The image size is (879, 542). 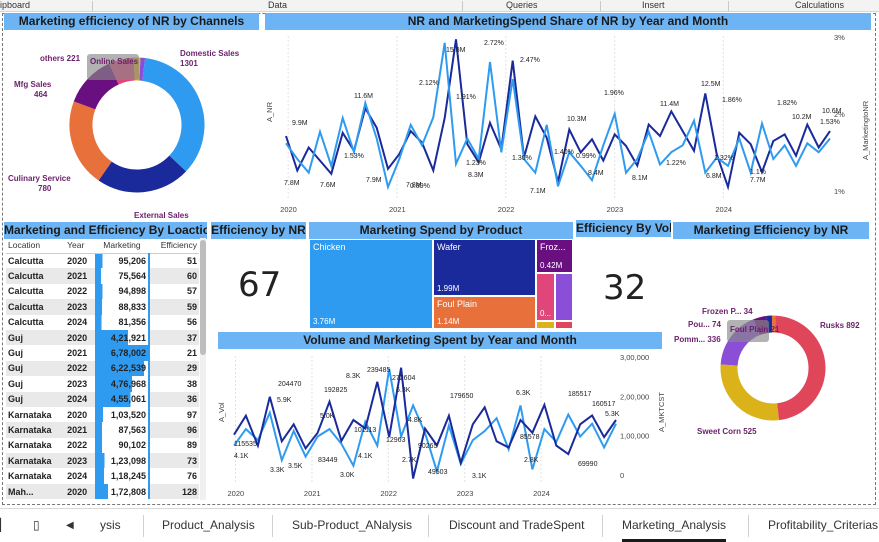 I want to click on table-row: Karnataka20231,23,09873, so click(x=102, y=460).